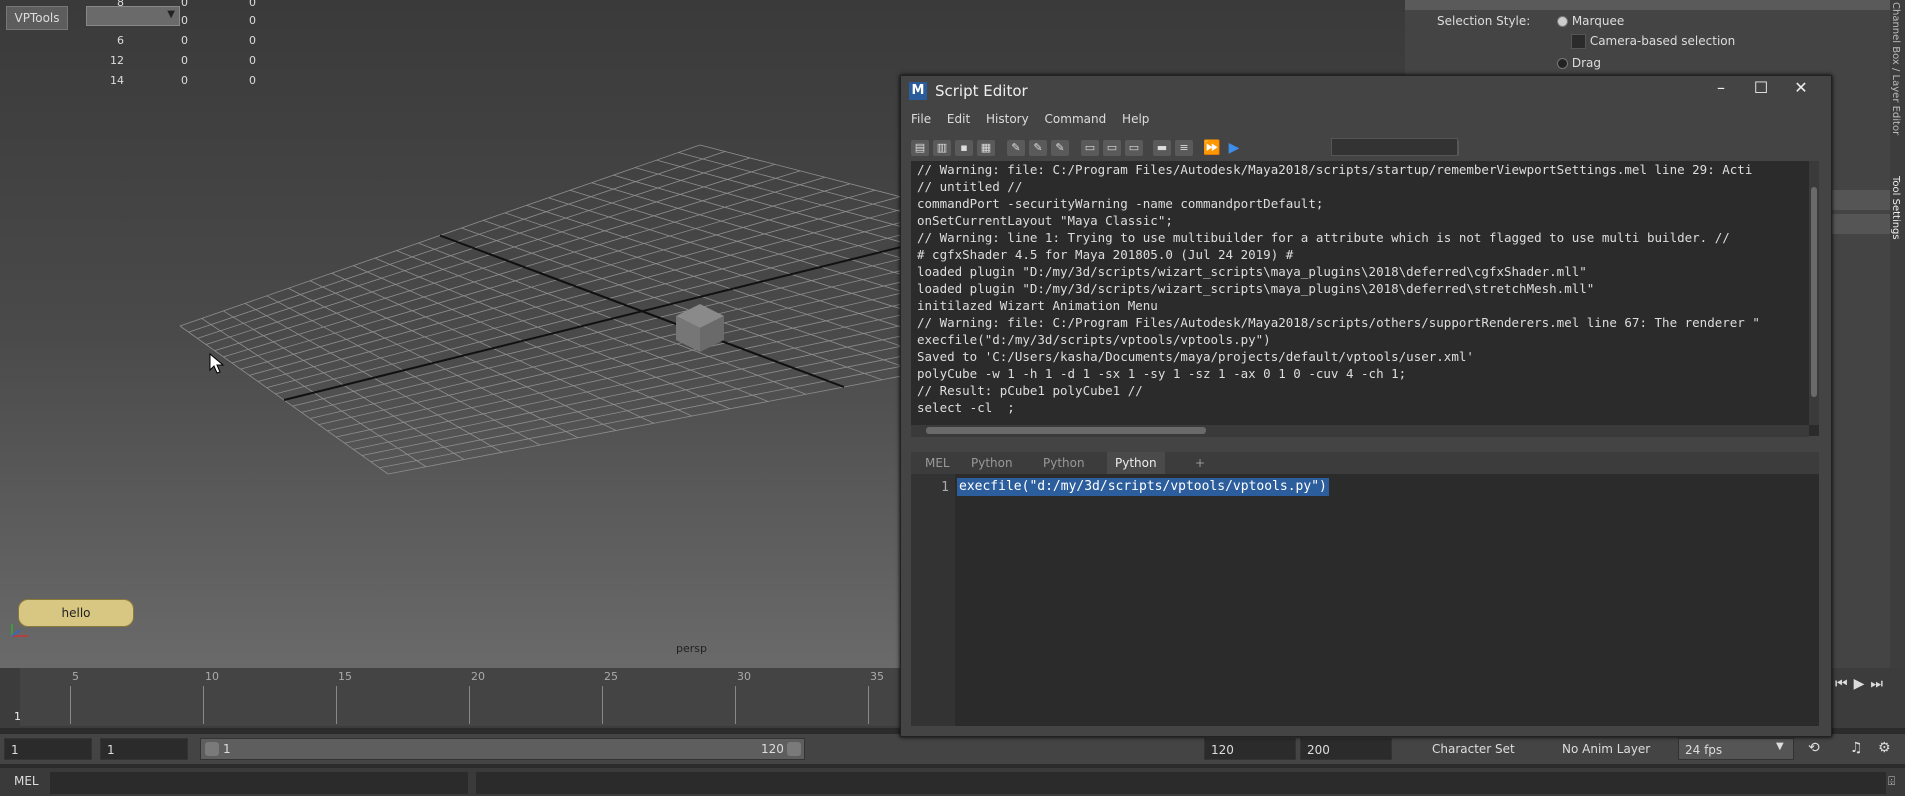  Describe the element at coordinates (1891, 781) in the screenshot. I see `script-editor-shortcut-icon: ⌹` at that location.